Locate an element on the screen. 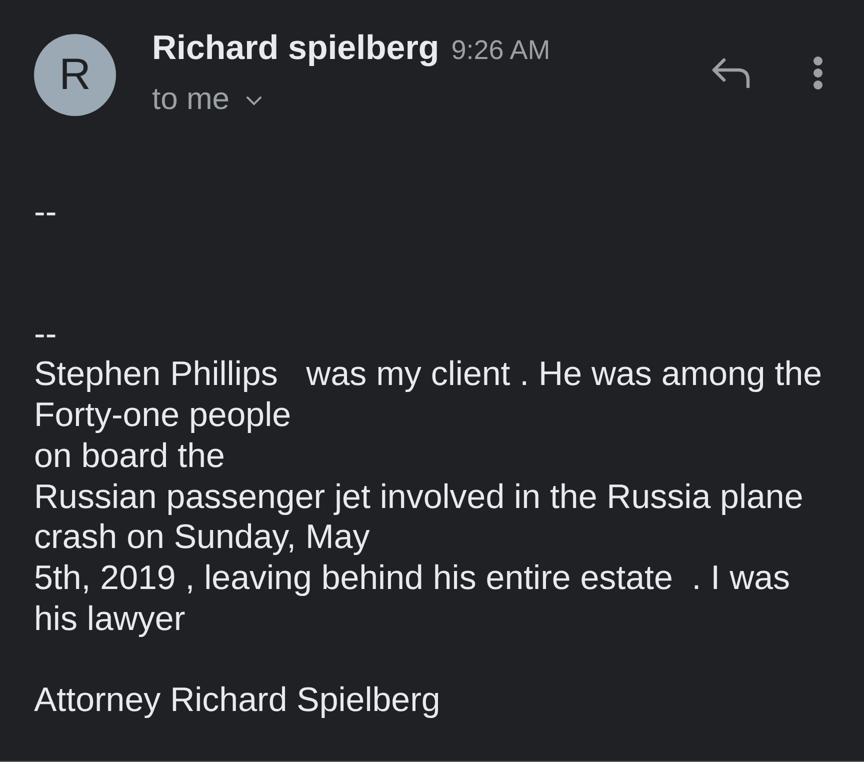  reply-icon is located at coordinates (731, 73).